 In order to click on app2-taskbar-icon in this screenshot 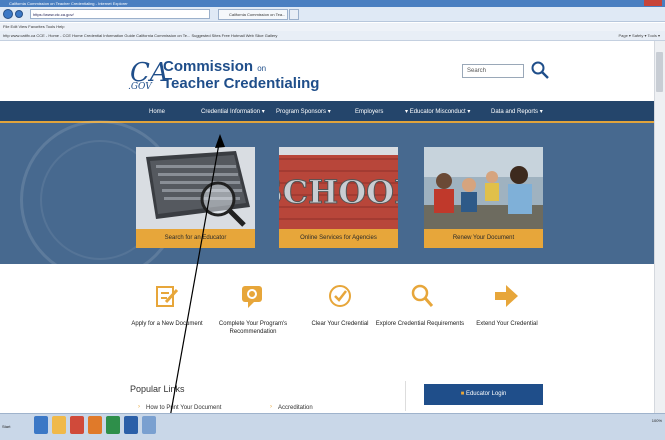, I will do `click(149, 425)`.